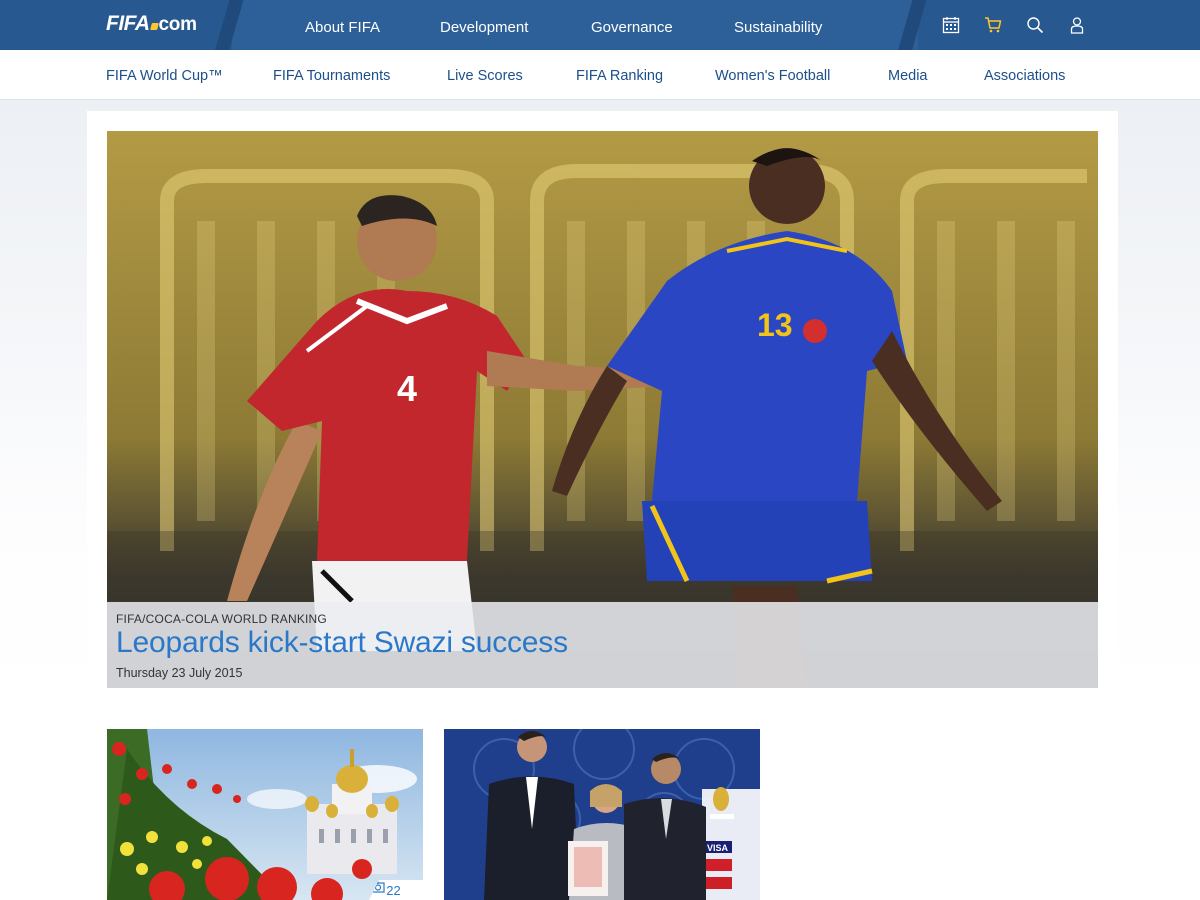  Describe the element at coordinates (1077, 25) in the screenshot. I see `user-icon` at that location.